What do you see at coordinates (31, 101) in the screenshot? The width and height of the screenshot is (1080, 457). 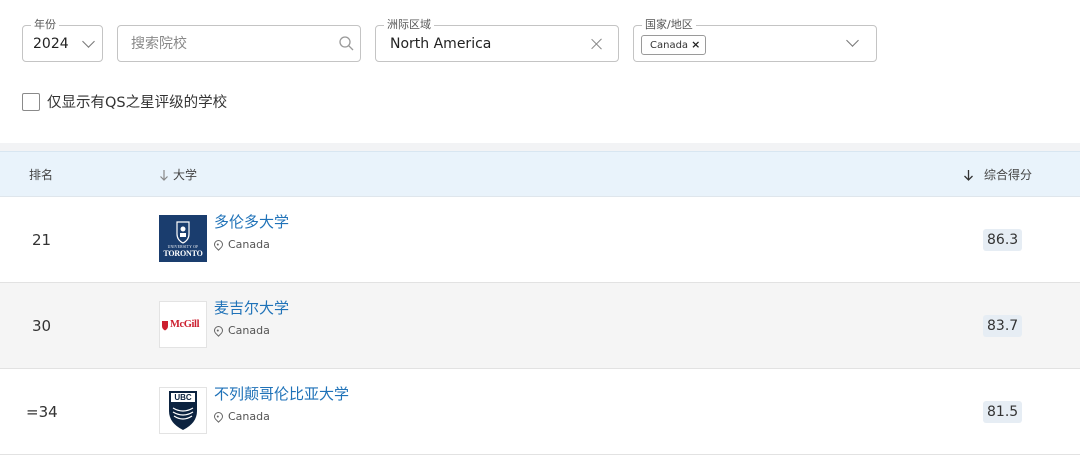 I see `qs-star-checkbox` at bounding box center [31, 101].